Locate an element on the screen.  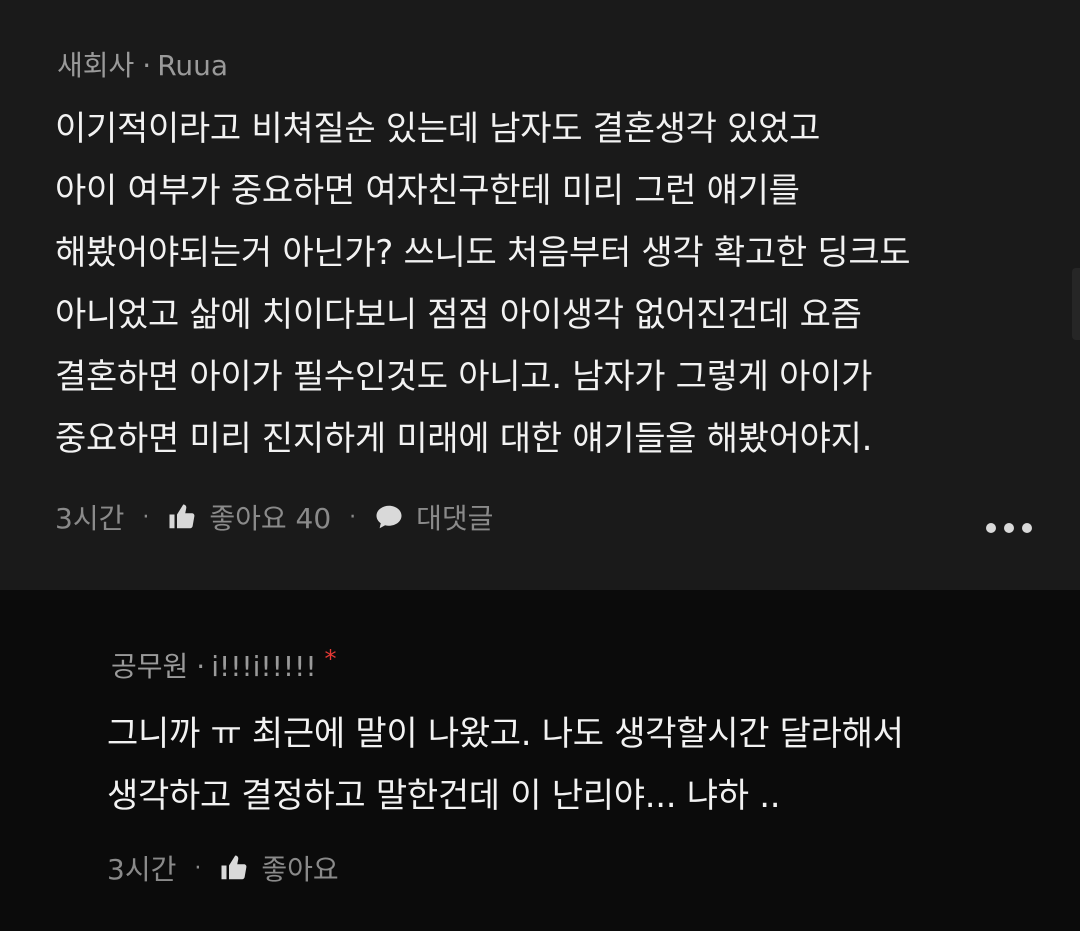
like-button: 좋아요 40 is located at coordinates (249, 517).